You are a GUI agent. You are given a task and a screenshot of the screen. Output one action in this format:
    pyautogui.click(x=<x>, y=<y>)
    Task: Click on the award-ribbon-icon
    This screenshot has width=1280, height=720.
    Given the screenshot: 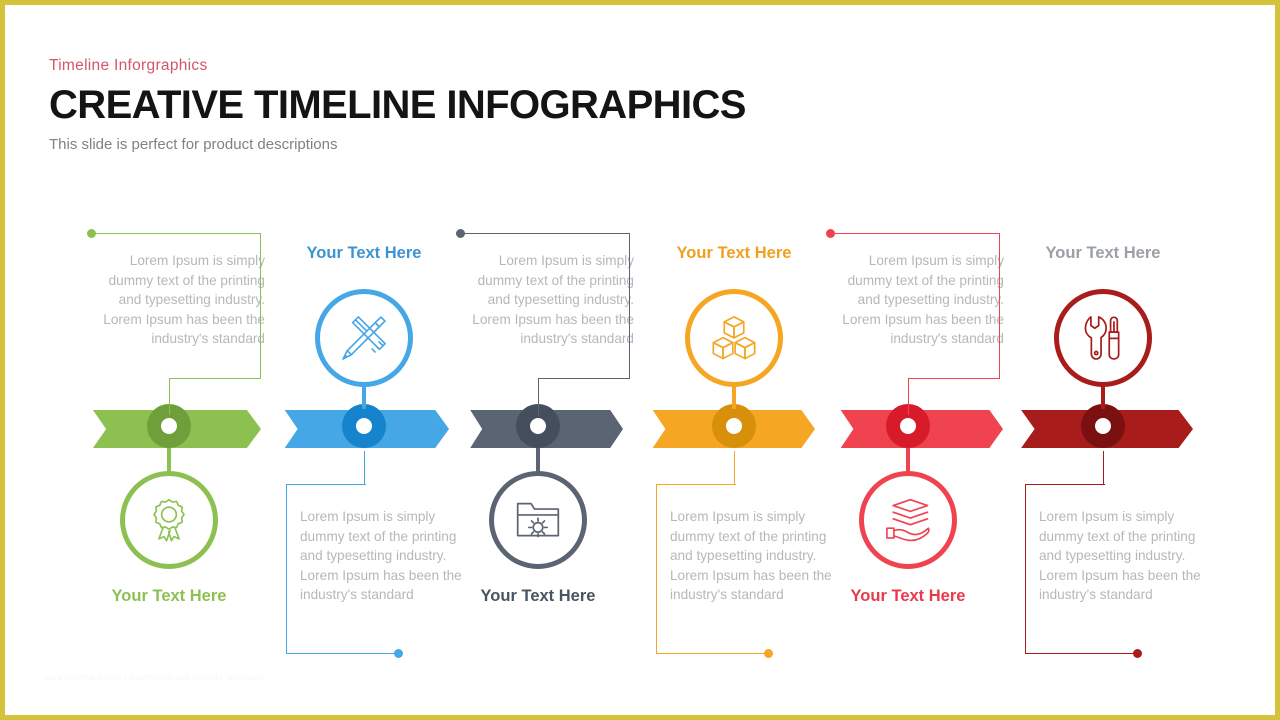 What is the action you would take?
    pyautogui.click(x=169, y=520)
    